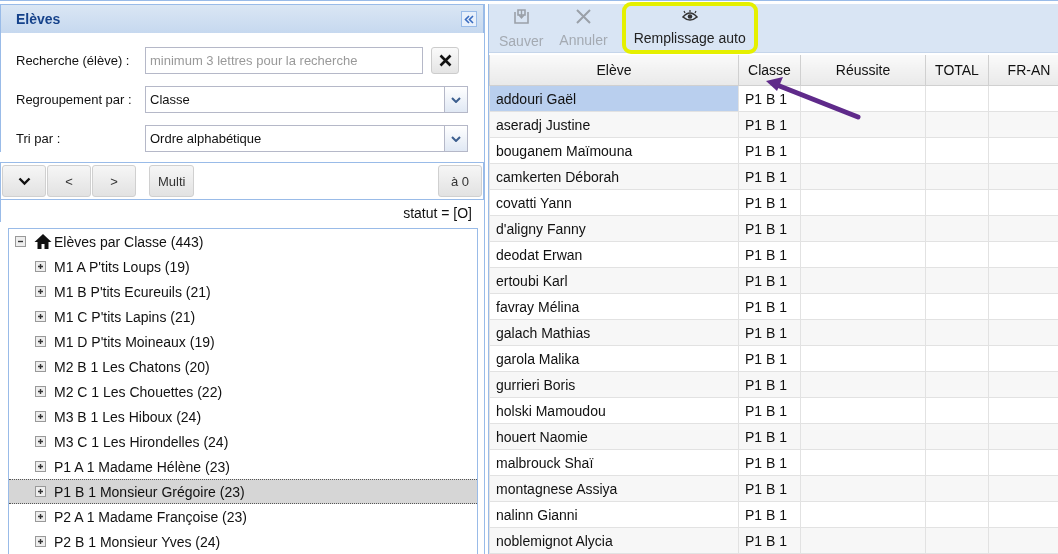 Image resolution: width=1058 pixels, height=554 pixels. I want to click on table-cell: malbrouck Shaï, so click(614, 462).